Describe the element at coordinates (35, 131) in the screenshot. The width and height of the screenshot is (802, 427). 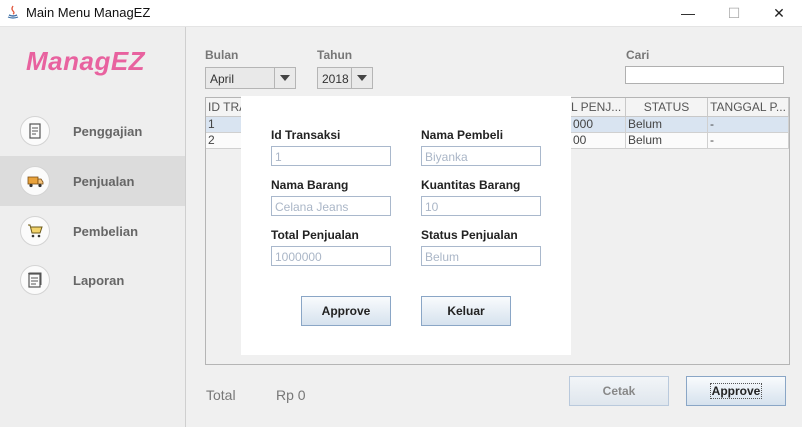
I see `receipt-icon` at that location.